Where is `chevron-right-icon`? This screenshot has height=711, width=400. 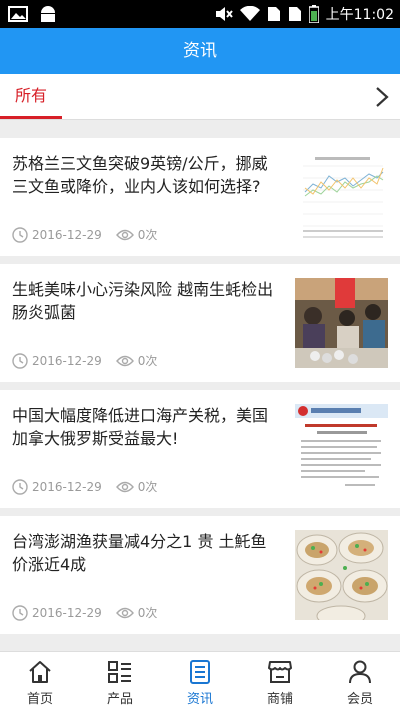
chevron-right-icon is located at coordinates (382, 97).